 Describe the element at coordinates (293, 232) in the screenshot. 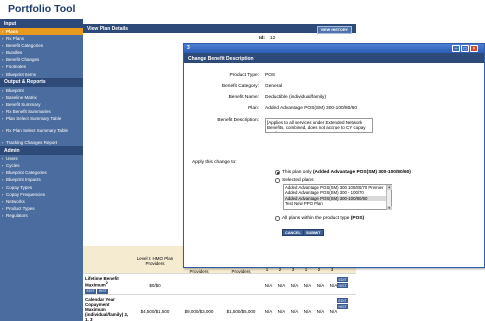

I see `cancel-button: CANCEL` at that location.